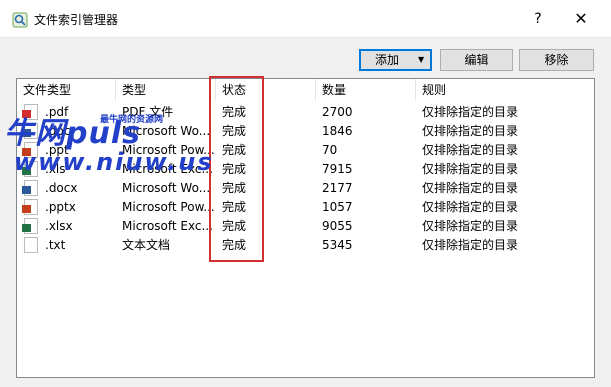 This screenshot has width=611, height=387. I want to click on edit-button: 编辑, so click(476, 60).